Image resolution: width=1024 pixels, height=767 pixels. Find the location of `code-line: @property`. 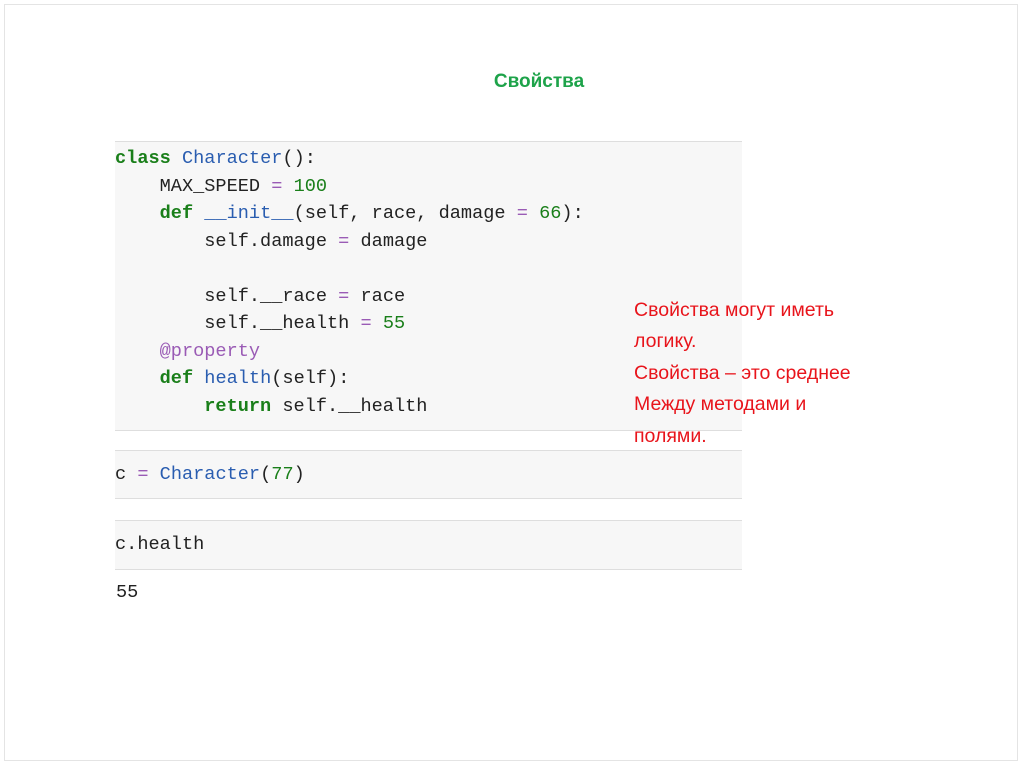

code-line: @property is located at coordinates (210, 351).